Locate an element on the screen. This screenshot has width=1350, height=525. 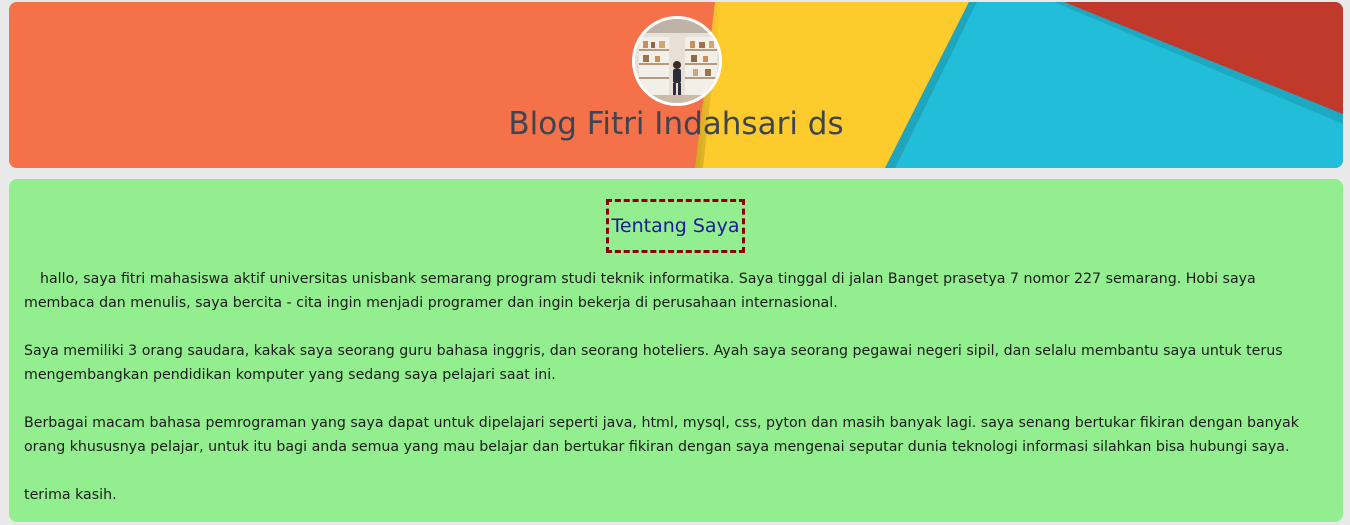
avatar-photo is located at coordinates (677, 61).